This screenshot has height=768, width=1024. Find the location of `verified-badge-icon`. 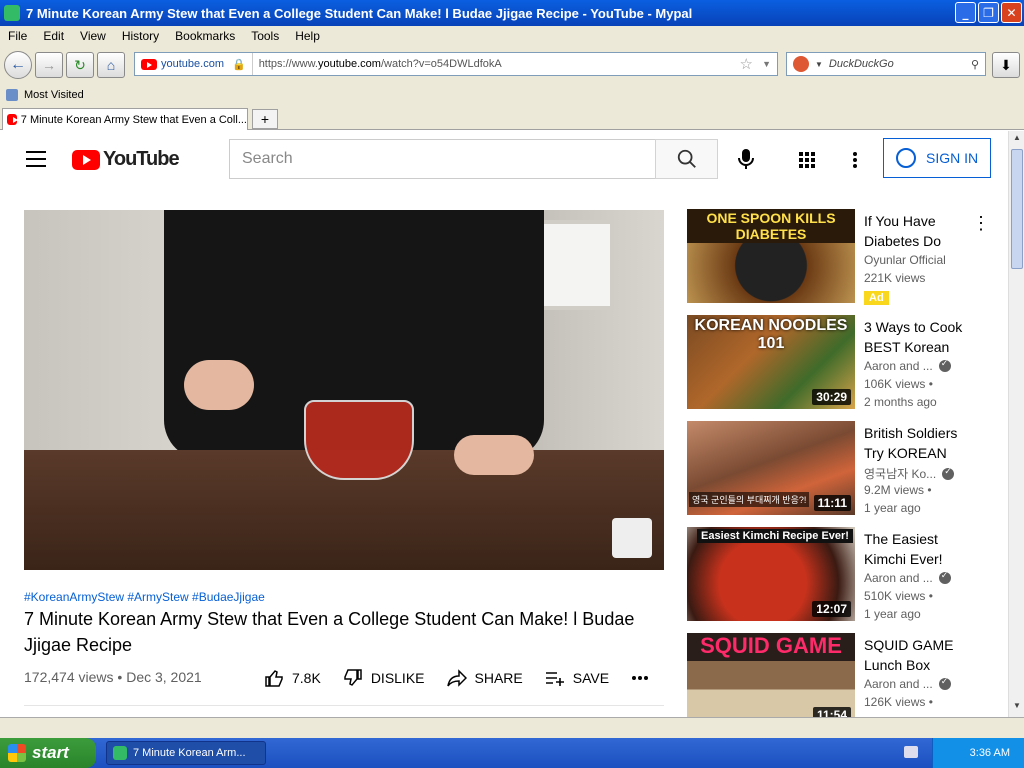

verified-badge-icon is located at coordinates (944, 365).